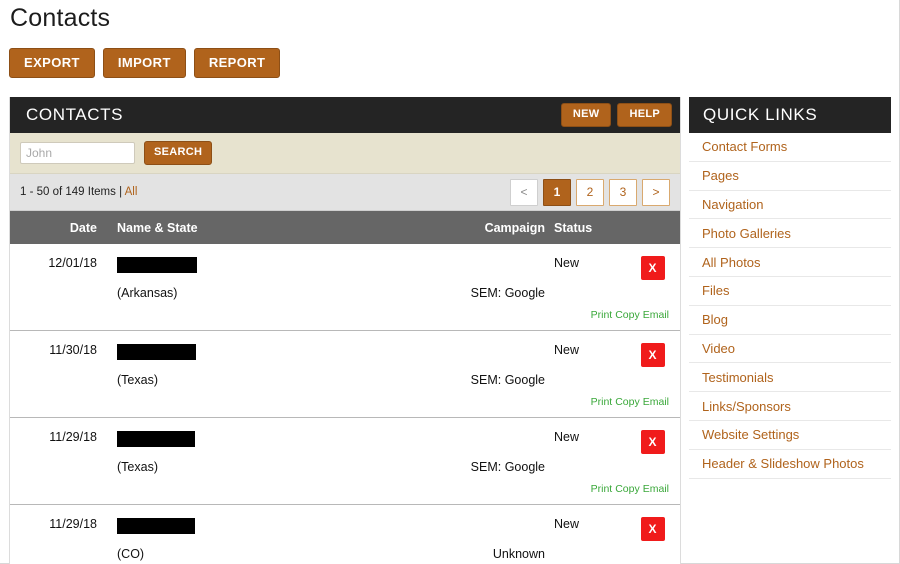  What do you see at coordinates (72, 192) in the screenshot?
I see `result-count-text: 1 - 50 of 149 Items |` at bounding box center [72, 192].